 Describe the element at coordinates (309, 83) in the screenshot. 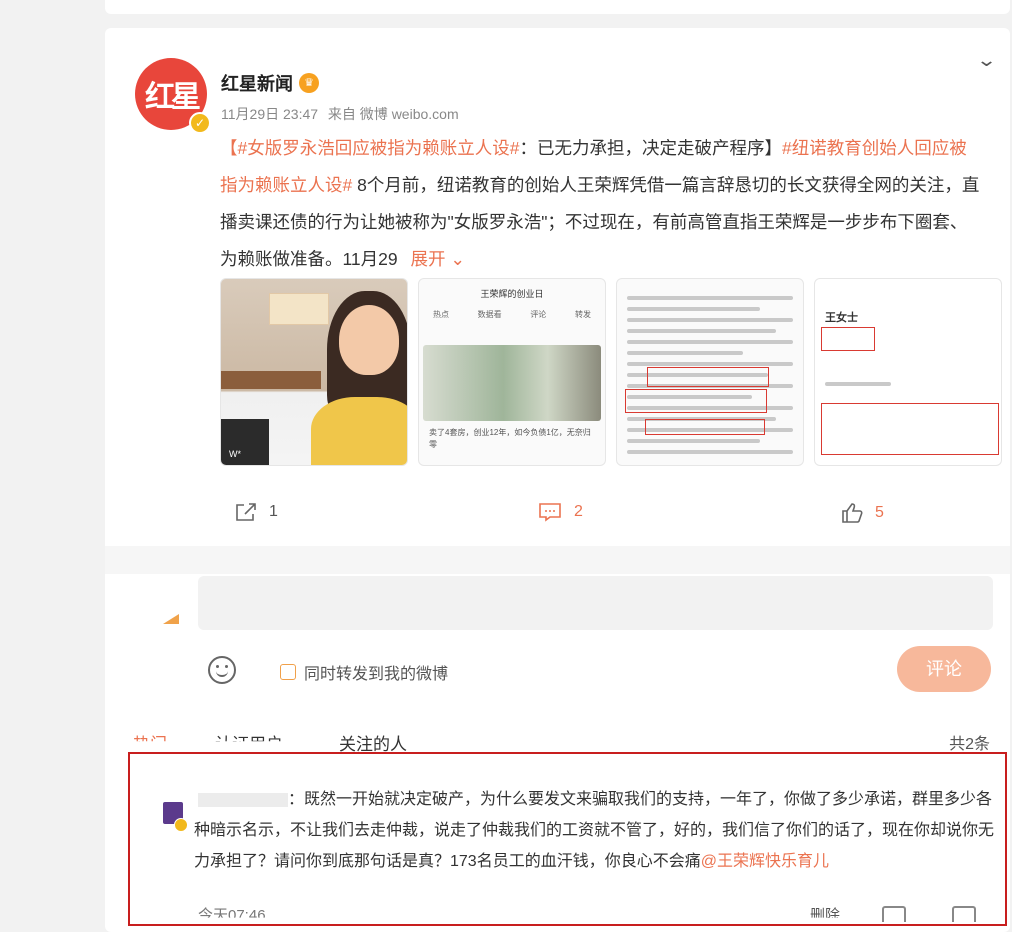

I see `crown-icon: ♛` at that location.